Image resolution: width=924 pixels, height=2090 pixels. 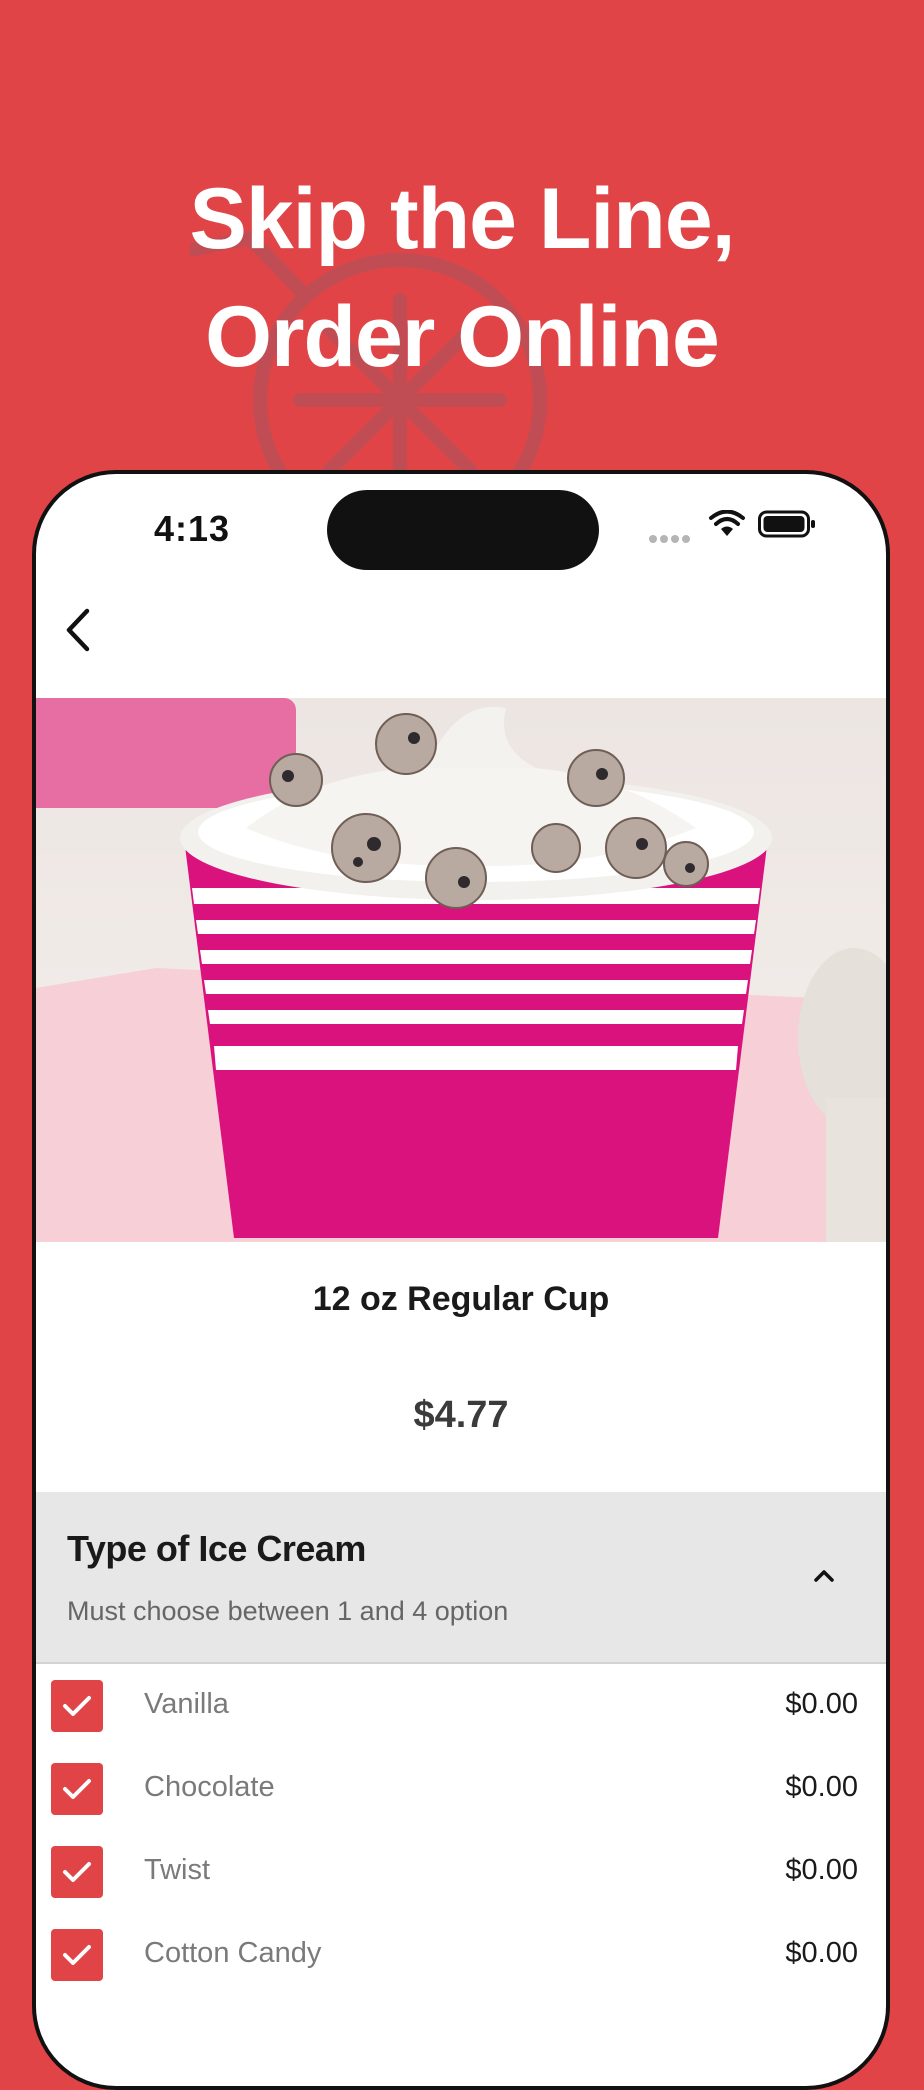 What do you see at coordinates (216, 1548) in the screenshot?
I see `option-group-title: Type of Ice Cream` at bounding box center [216, 1548].